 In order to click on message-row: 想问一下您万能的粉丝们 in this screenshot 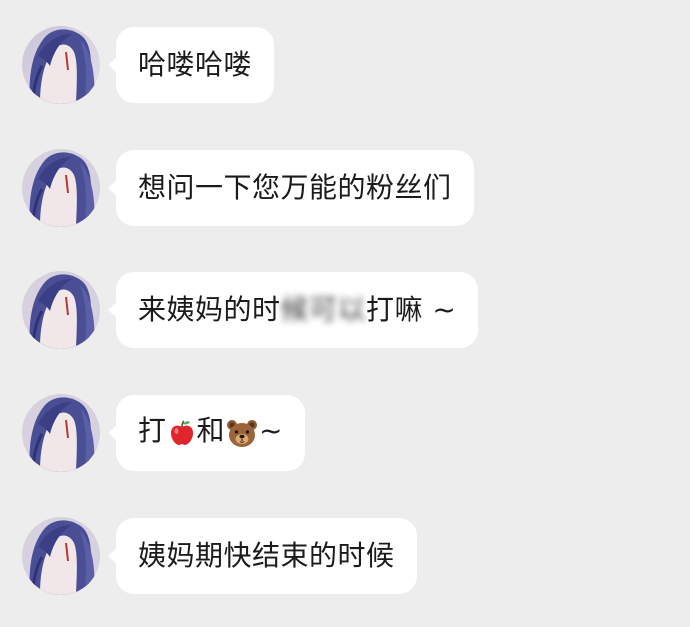, I will do `click(248, 188)`.